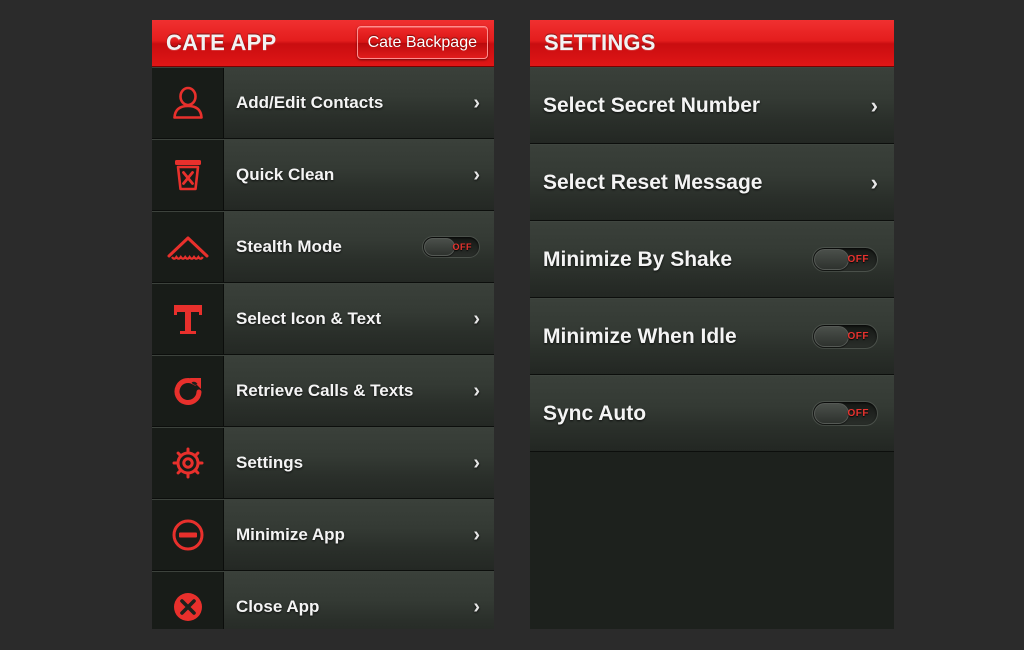 The image size is (1024, 650). I want to click on settings-item-select-secret-number: Select Secret Number ›, so click(712, 105).